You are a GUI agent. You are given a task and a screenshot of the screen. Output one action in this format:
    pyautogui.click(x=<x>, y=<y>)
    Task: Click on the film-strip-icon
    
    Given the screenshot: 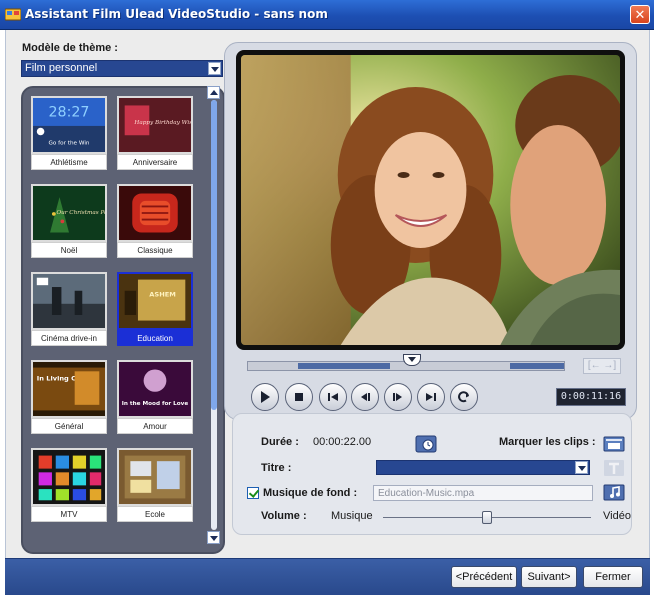 What is the action you would take?
    pyautogui.click(x=614, y=444)
    